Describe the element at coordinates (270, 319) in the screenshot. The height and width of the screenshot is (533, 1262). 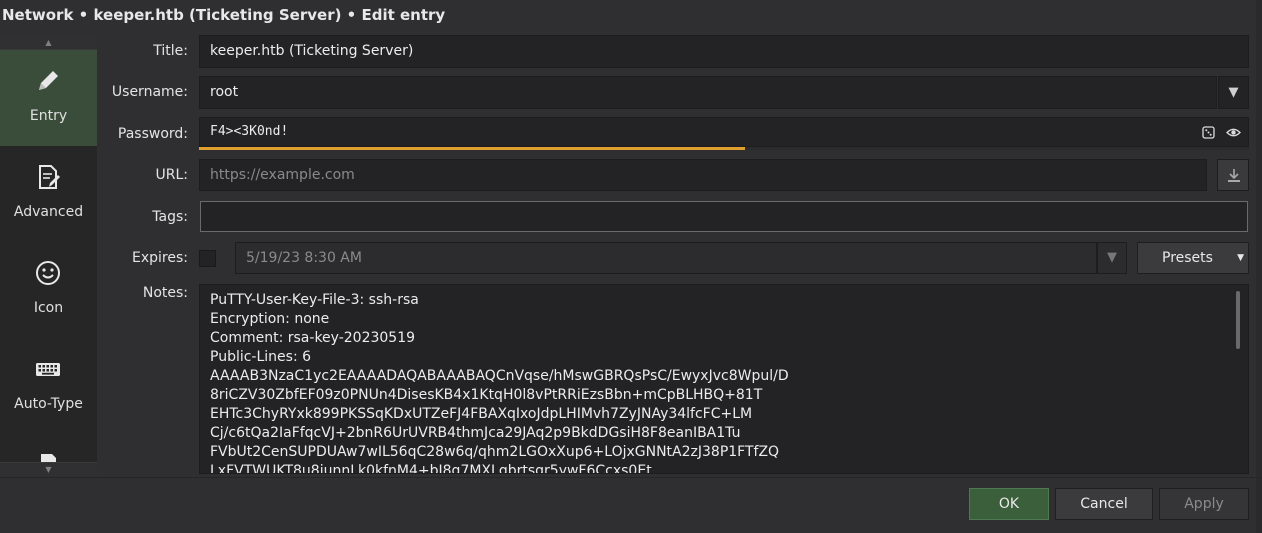
I see `notes-line: Encryption: none` at that location.